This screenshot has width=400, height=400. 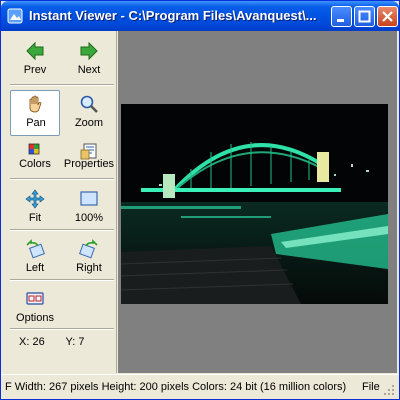 I want to click on next-button: Next, so click(x=89, y=60).